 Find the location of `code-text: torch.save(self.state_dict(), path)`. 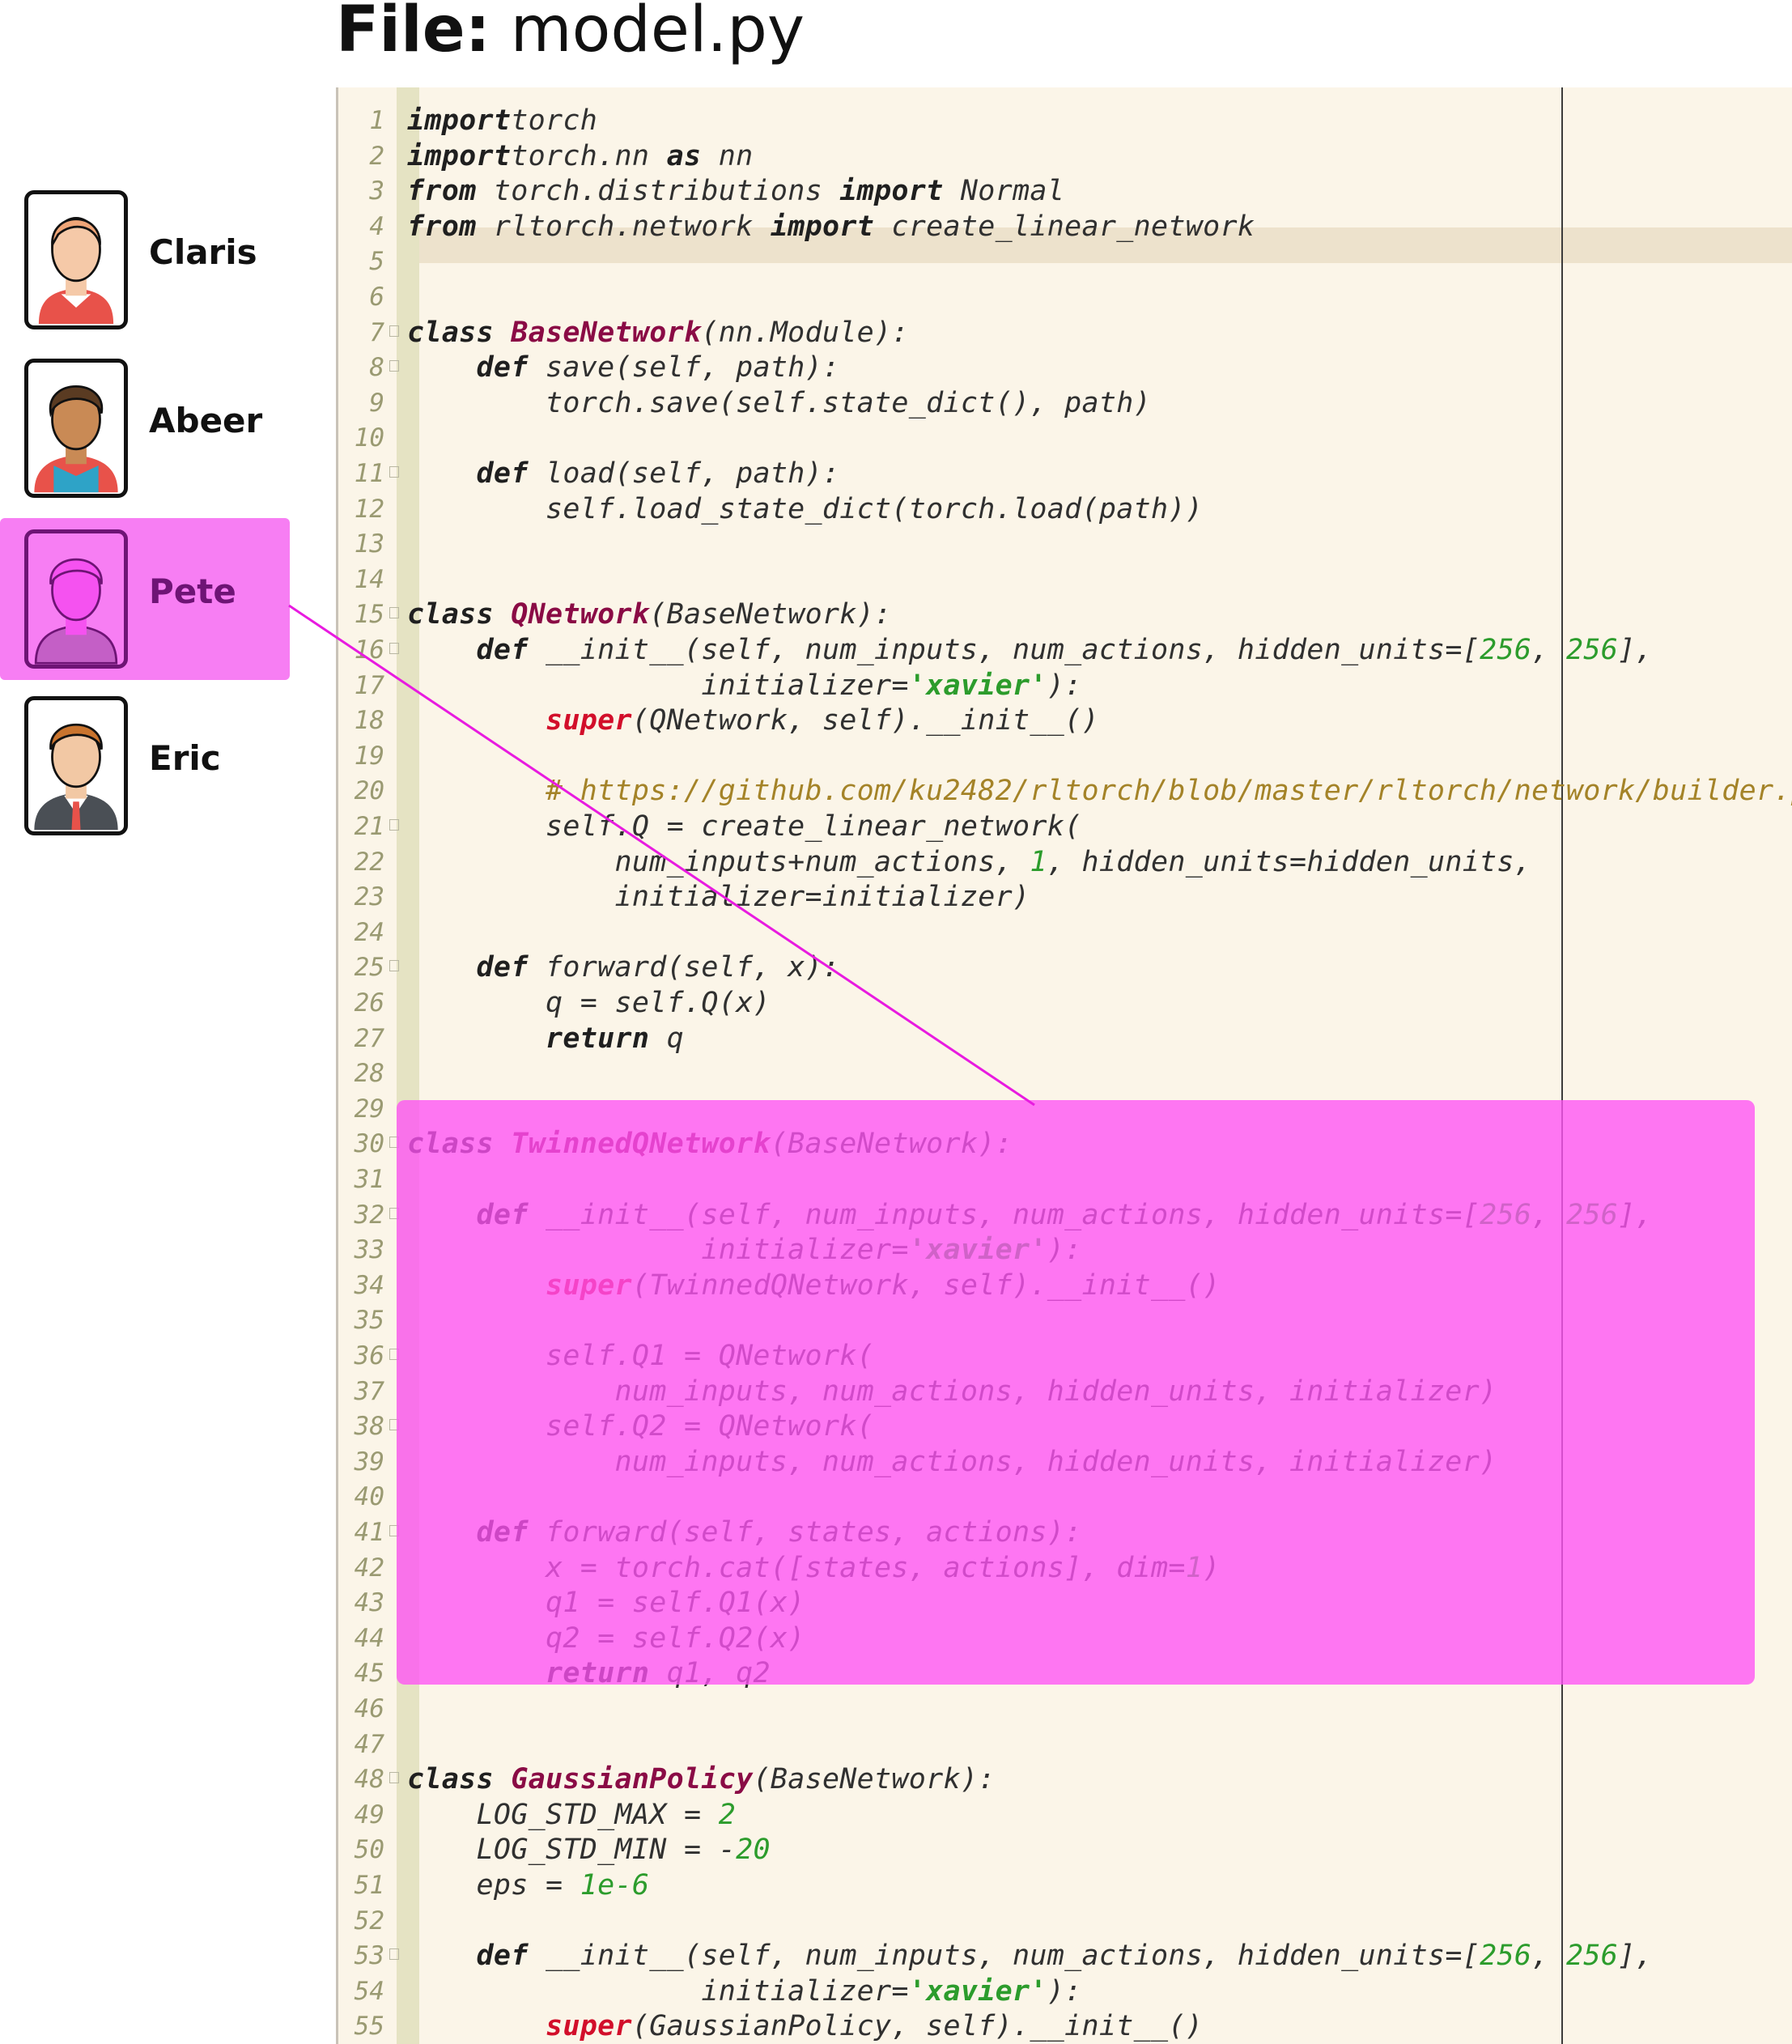

code-text: torch.save(self.state_dict(), path) is located at coordinates (779, 404).